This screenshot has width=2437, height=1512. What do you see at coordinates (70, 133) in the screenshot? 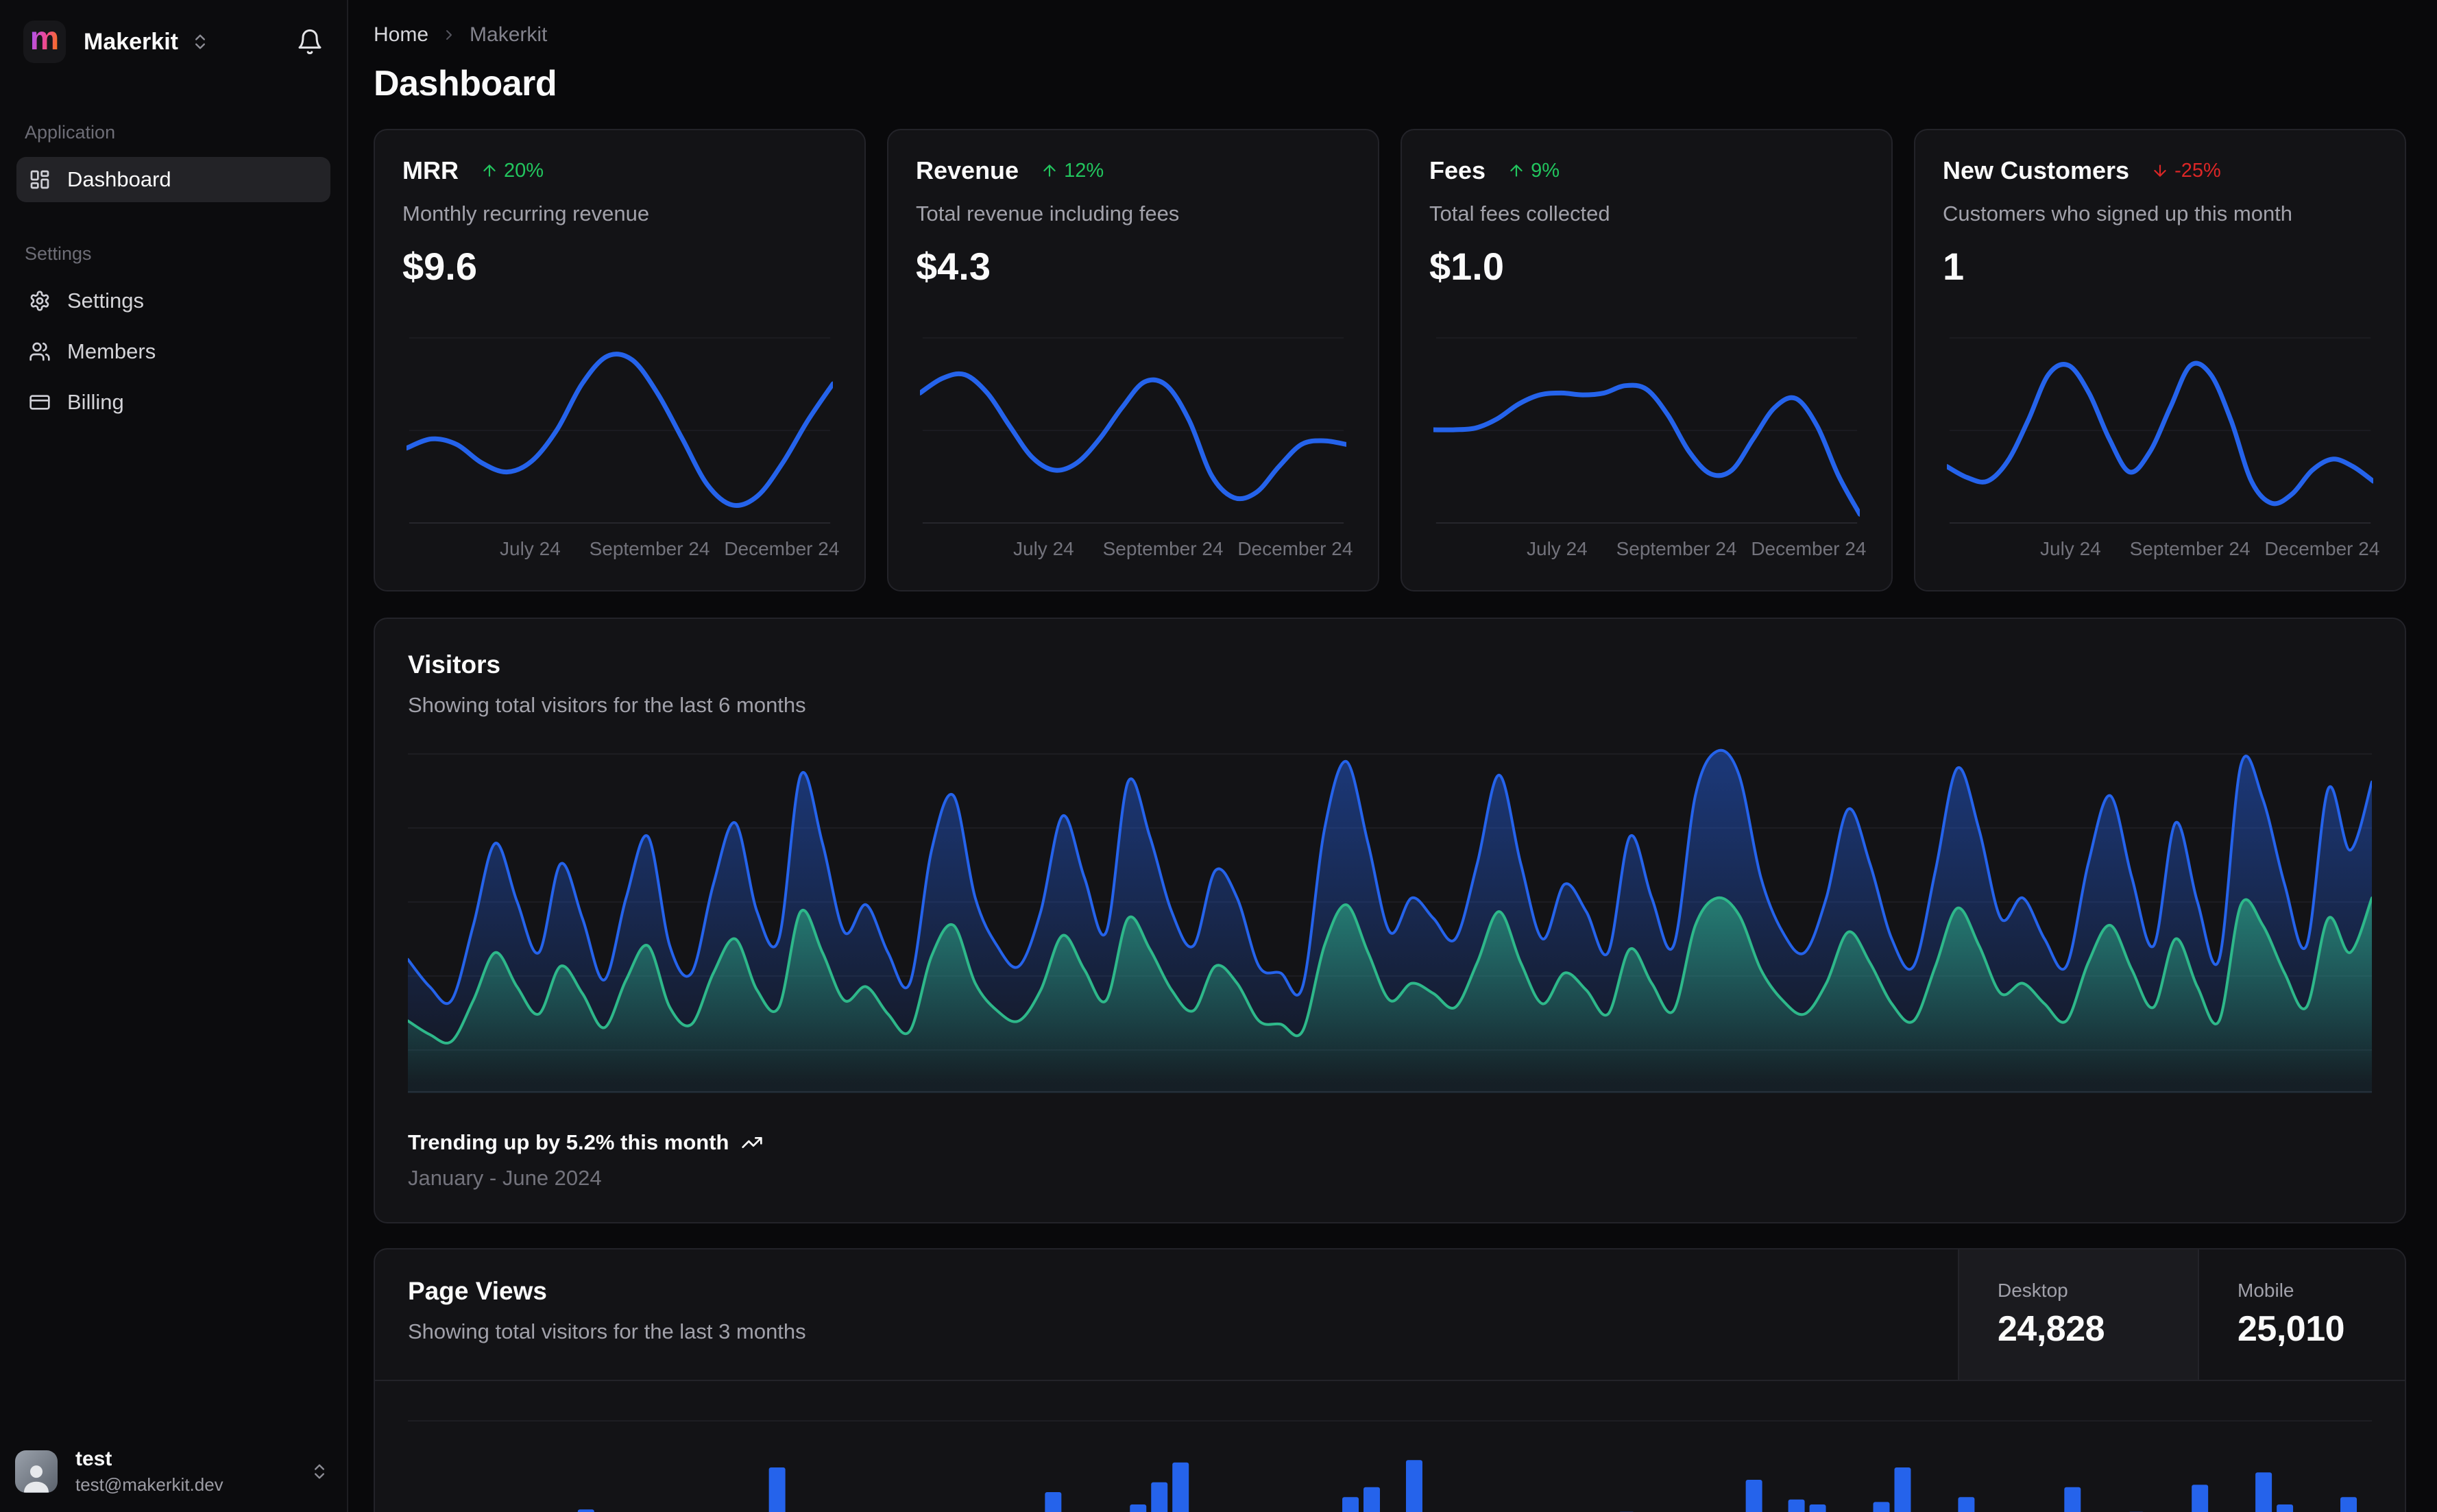
I see `nav-group-label-application: Application` at bounding box center [70, 133].